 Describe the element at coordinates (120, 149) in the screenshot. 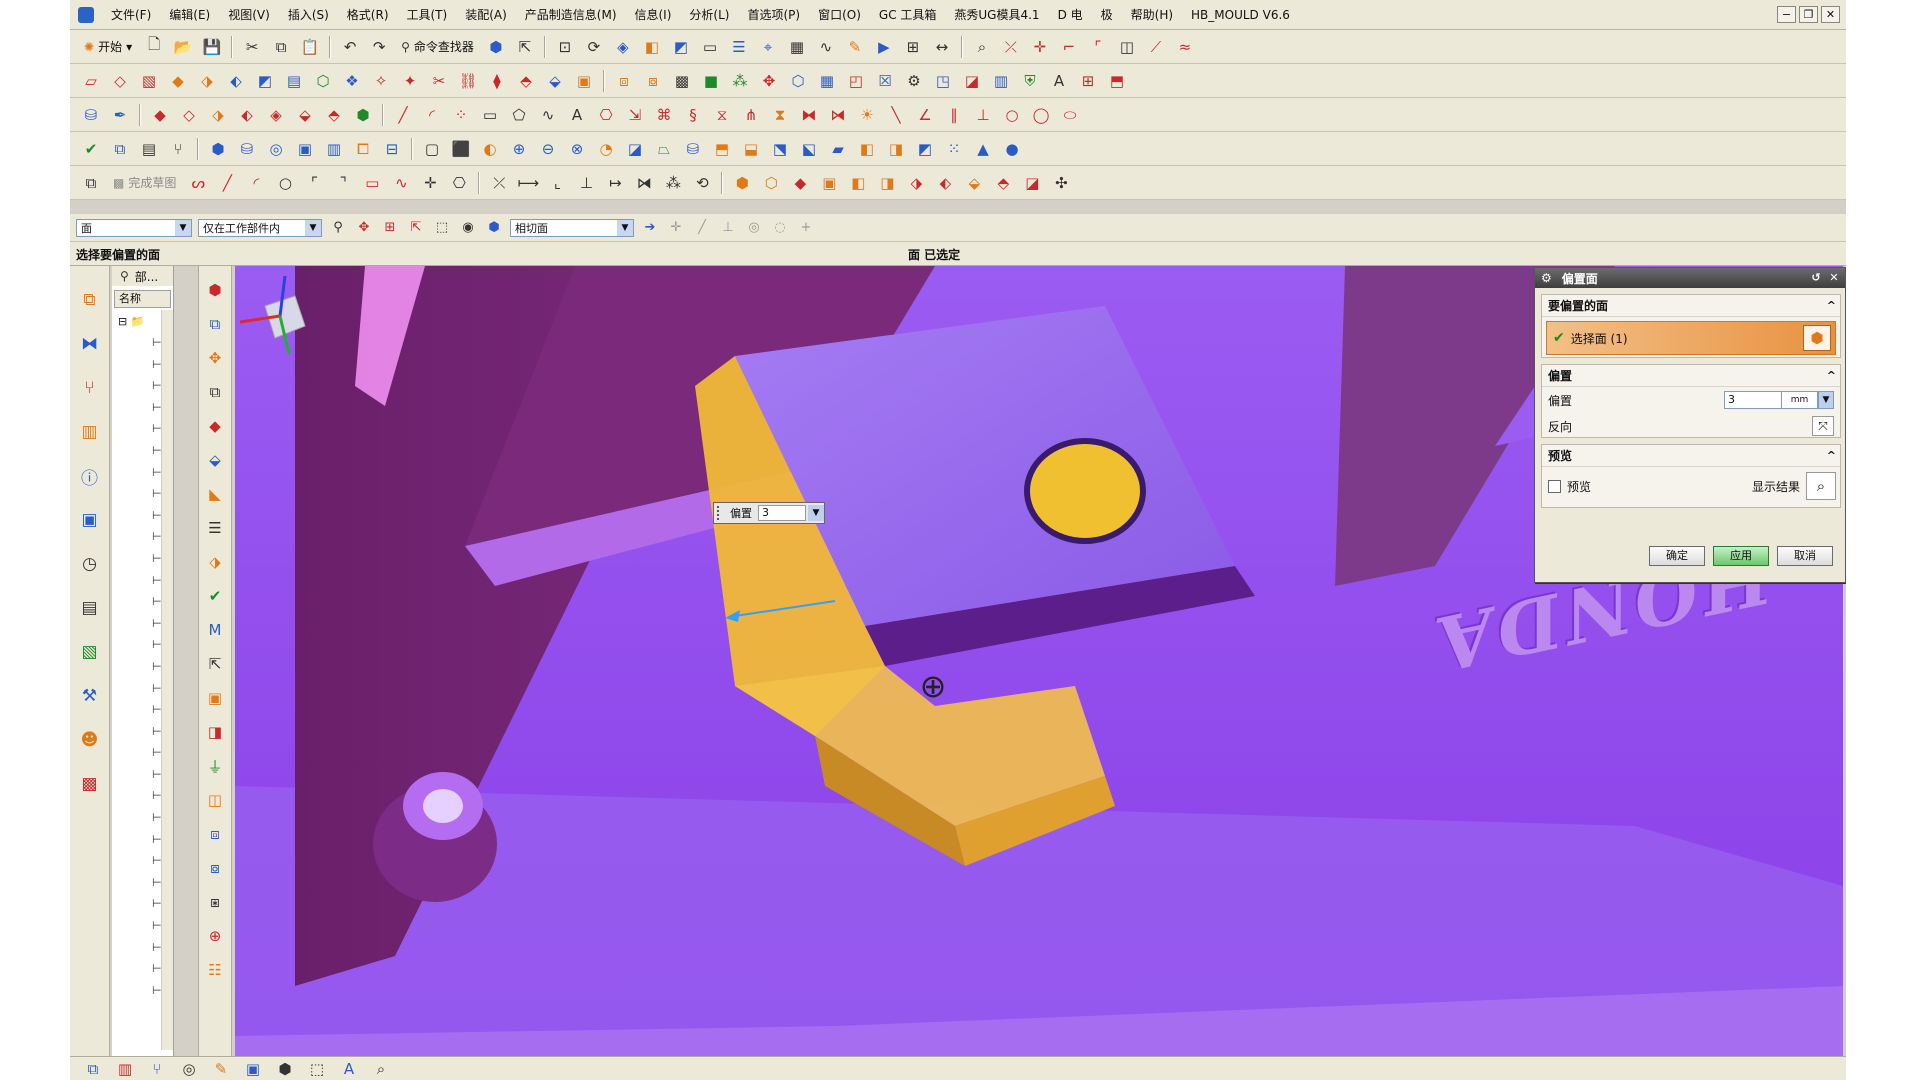

I see `assembly-tree-button: ⧉` at that location.